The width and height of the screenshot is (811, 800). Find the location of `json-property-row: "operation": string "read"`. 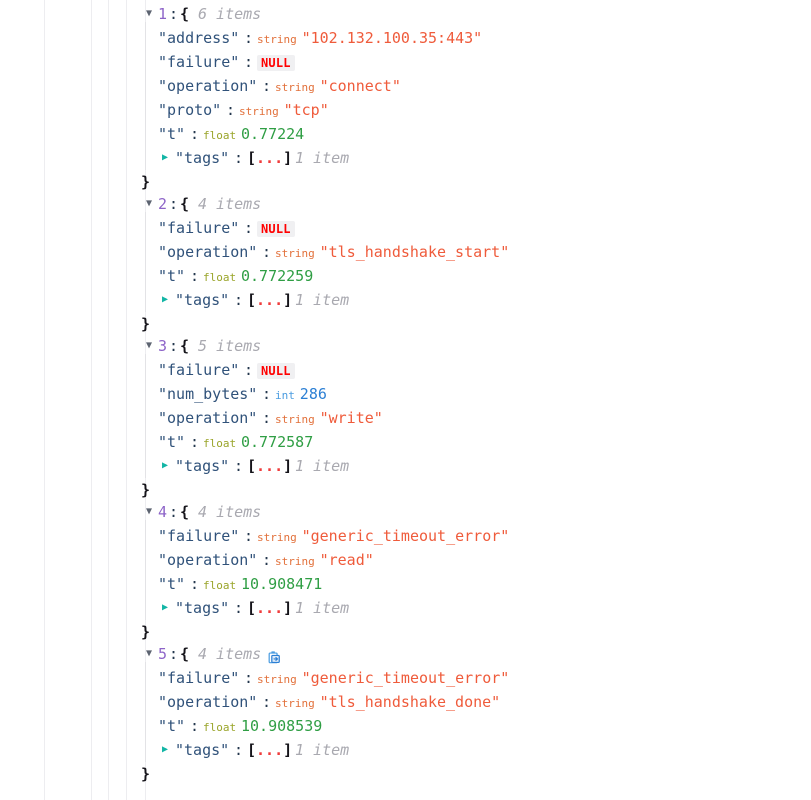

json-property-row: "operation": string "read" is located at coordinates (405, 560).